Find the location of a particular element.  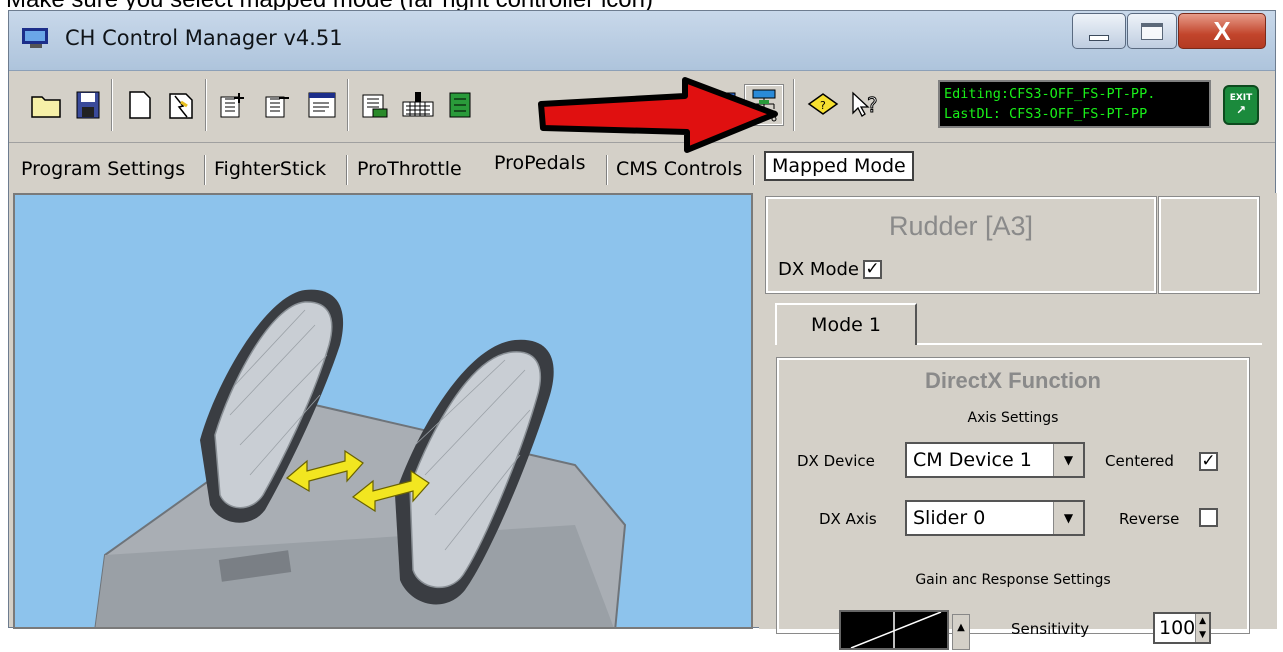

help-book-button: ? is located at coordinates (823, 105).